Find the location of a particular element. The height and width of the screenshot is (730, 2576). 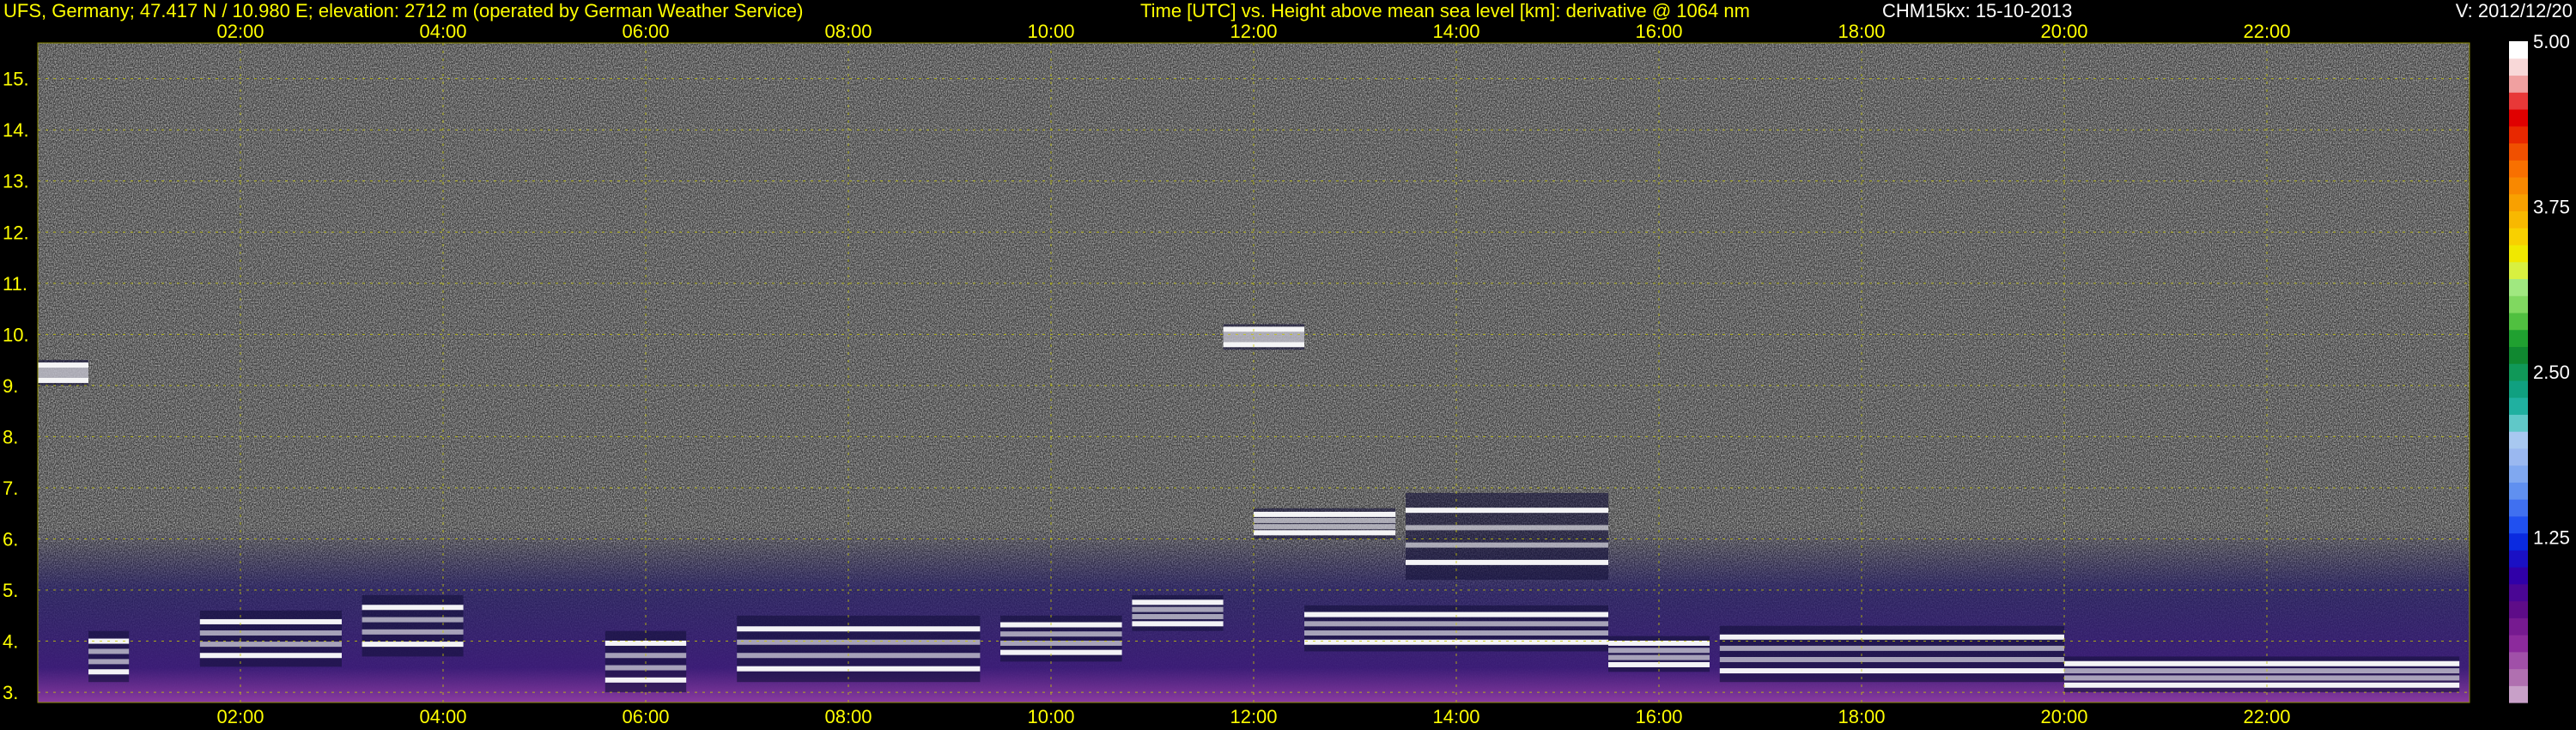

colorbar-label: 2.50 is located at coordinates (2551, 372).